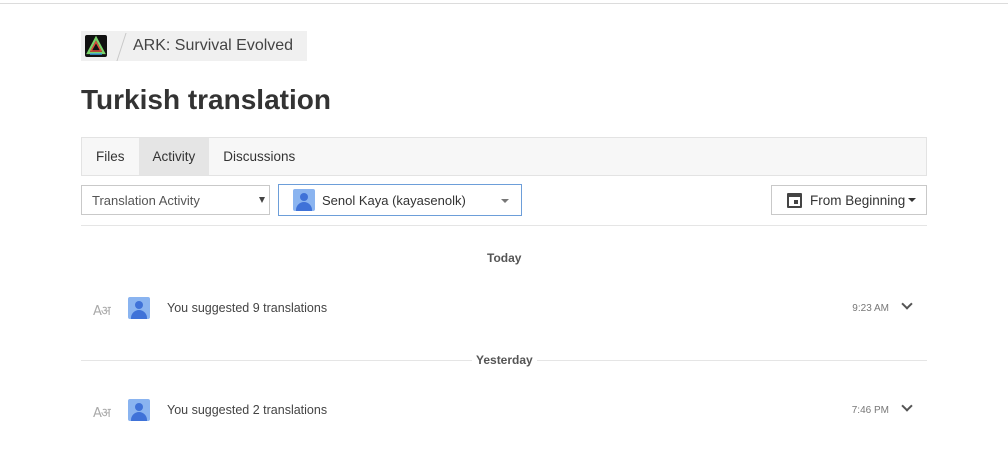 Image resolution: width=1008 pixels, height=465 pixels. I want to click on ark-logo-icon, so click(96, 46).